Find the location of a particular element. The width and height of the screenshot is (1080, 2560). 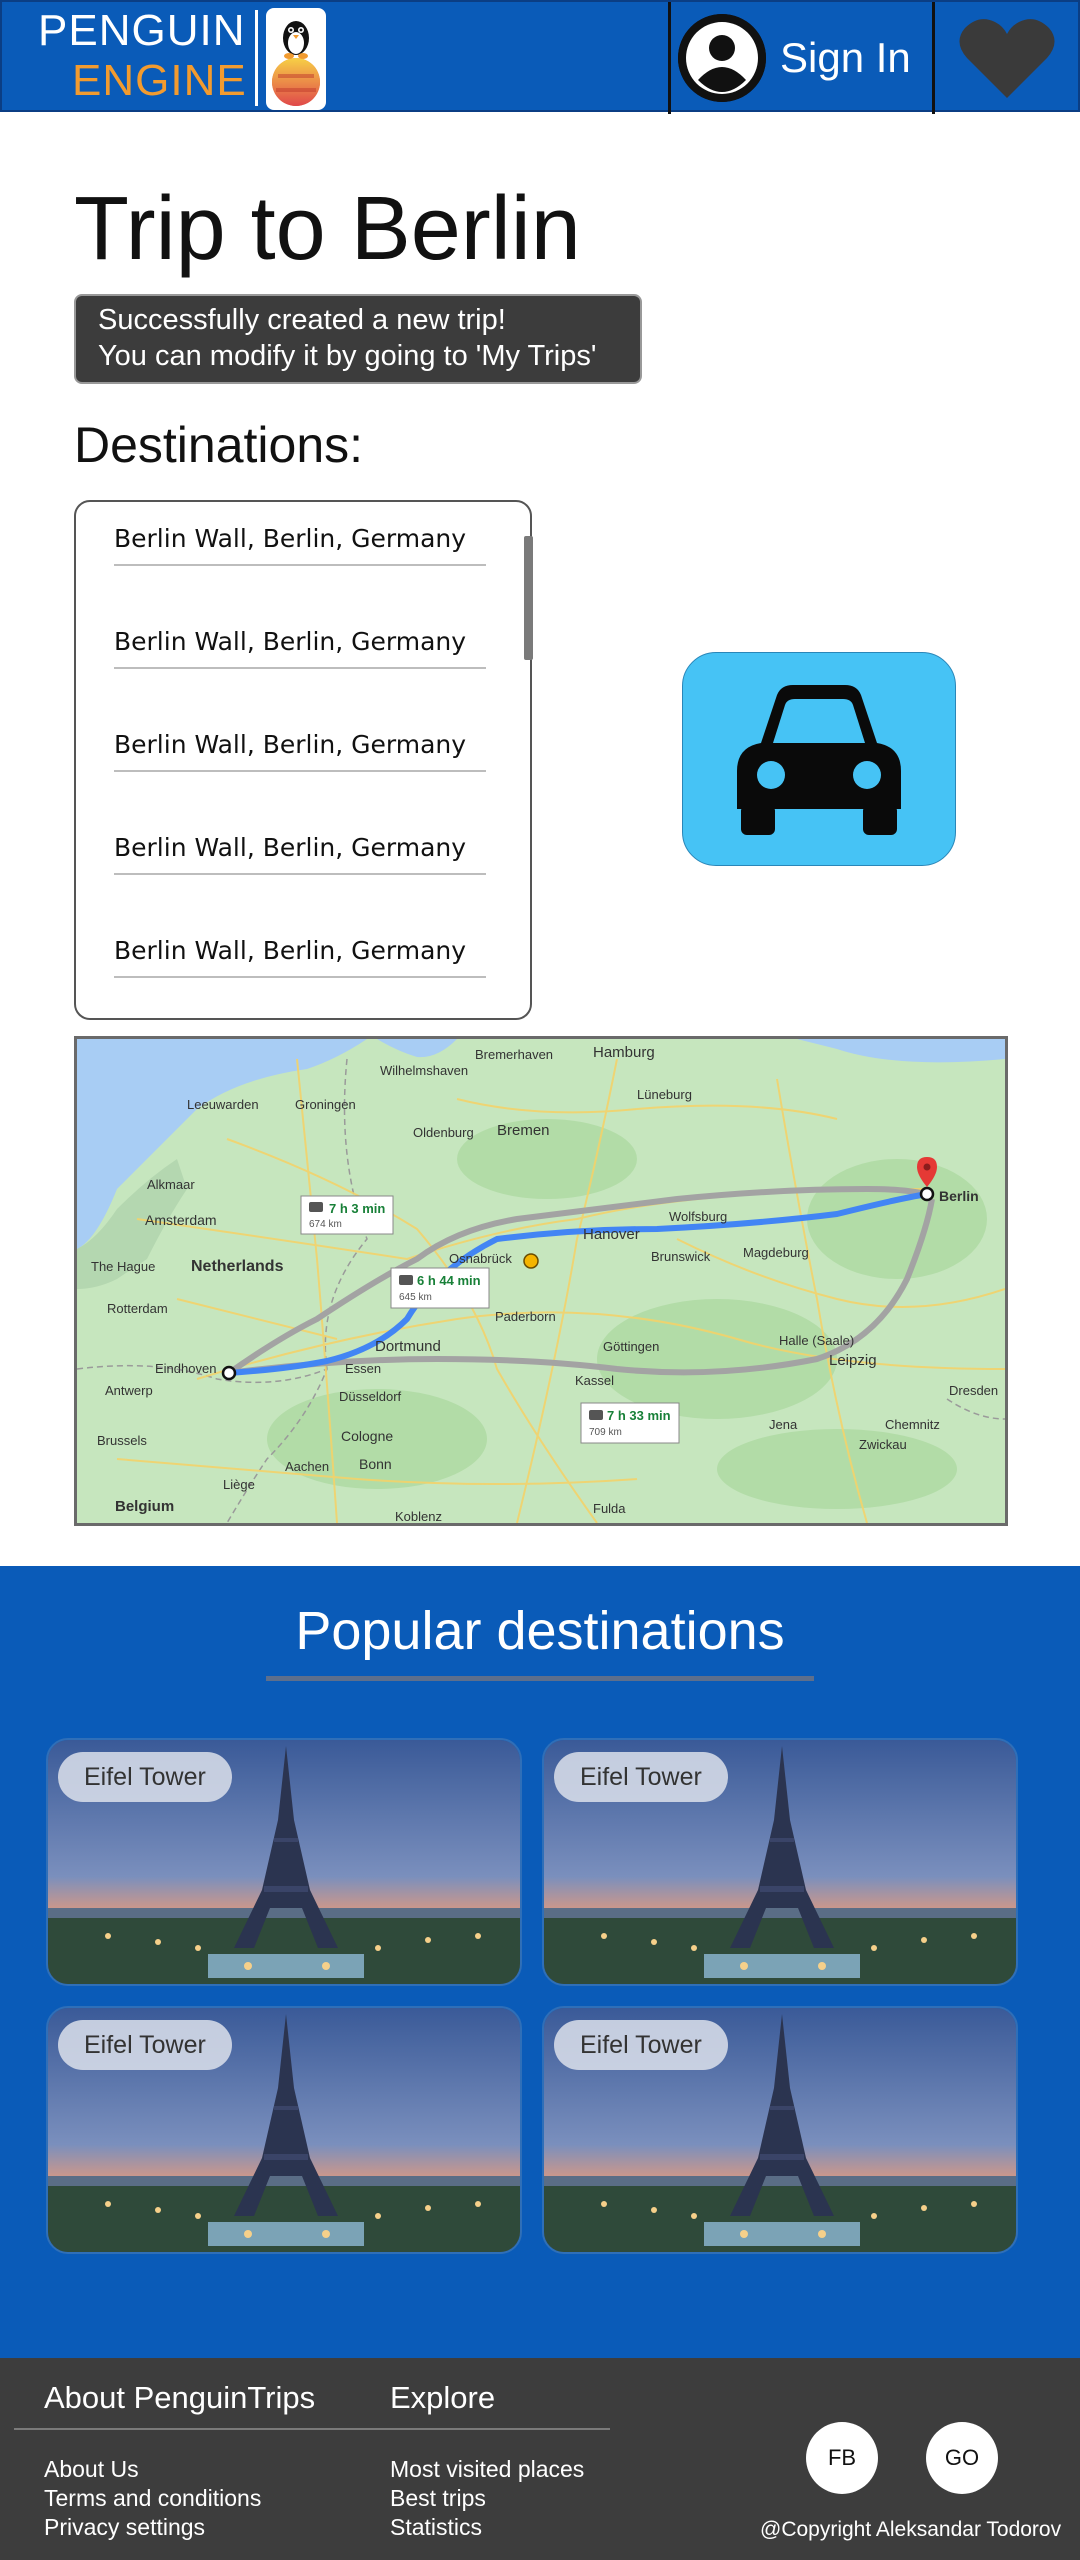

map-label: Hamburg is located at coordinates (624, 1052).